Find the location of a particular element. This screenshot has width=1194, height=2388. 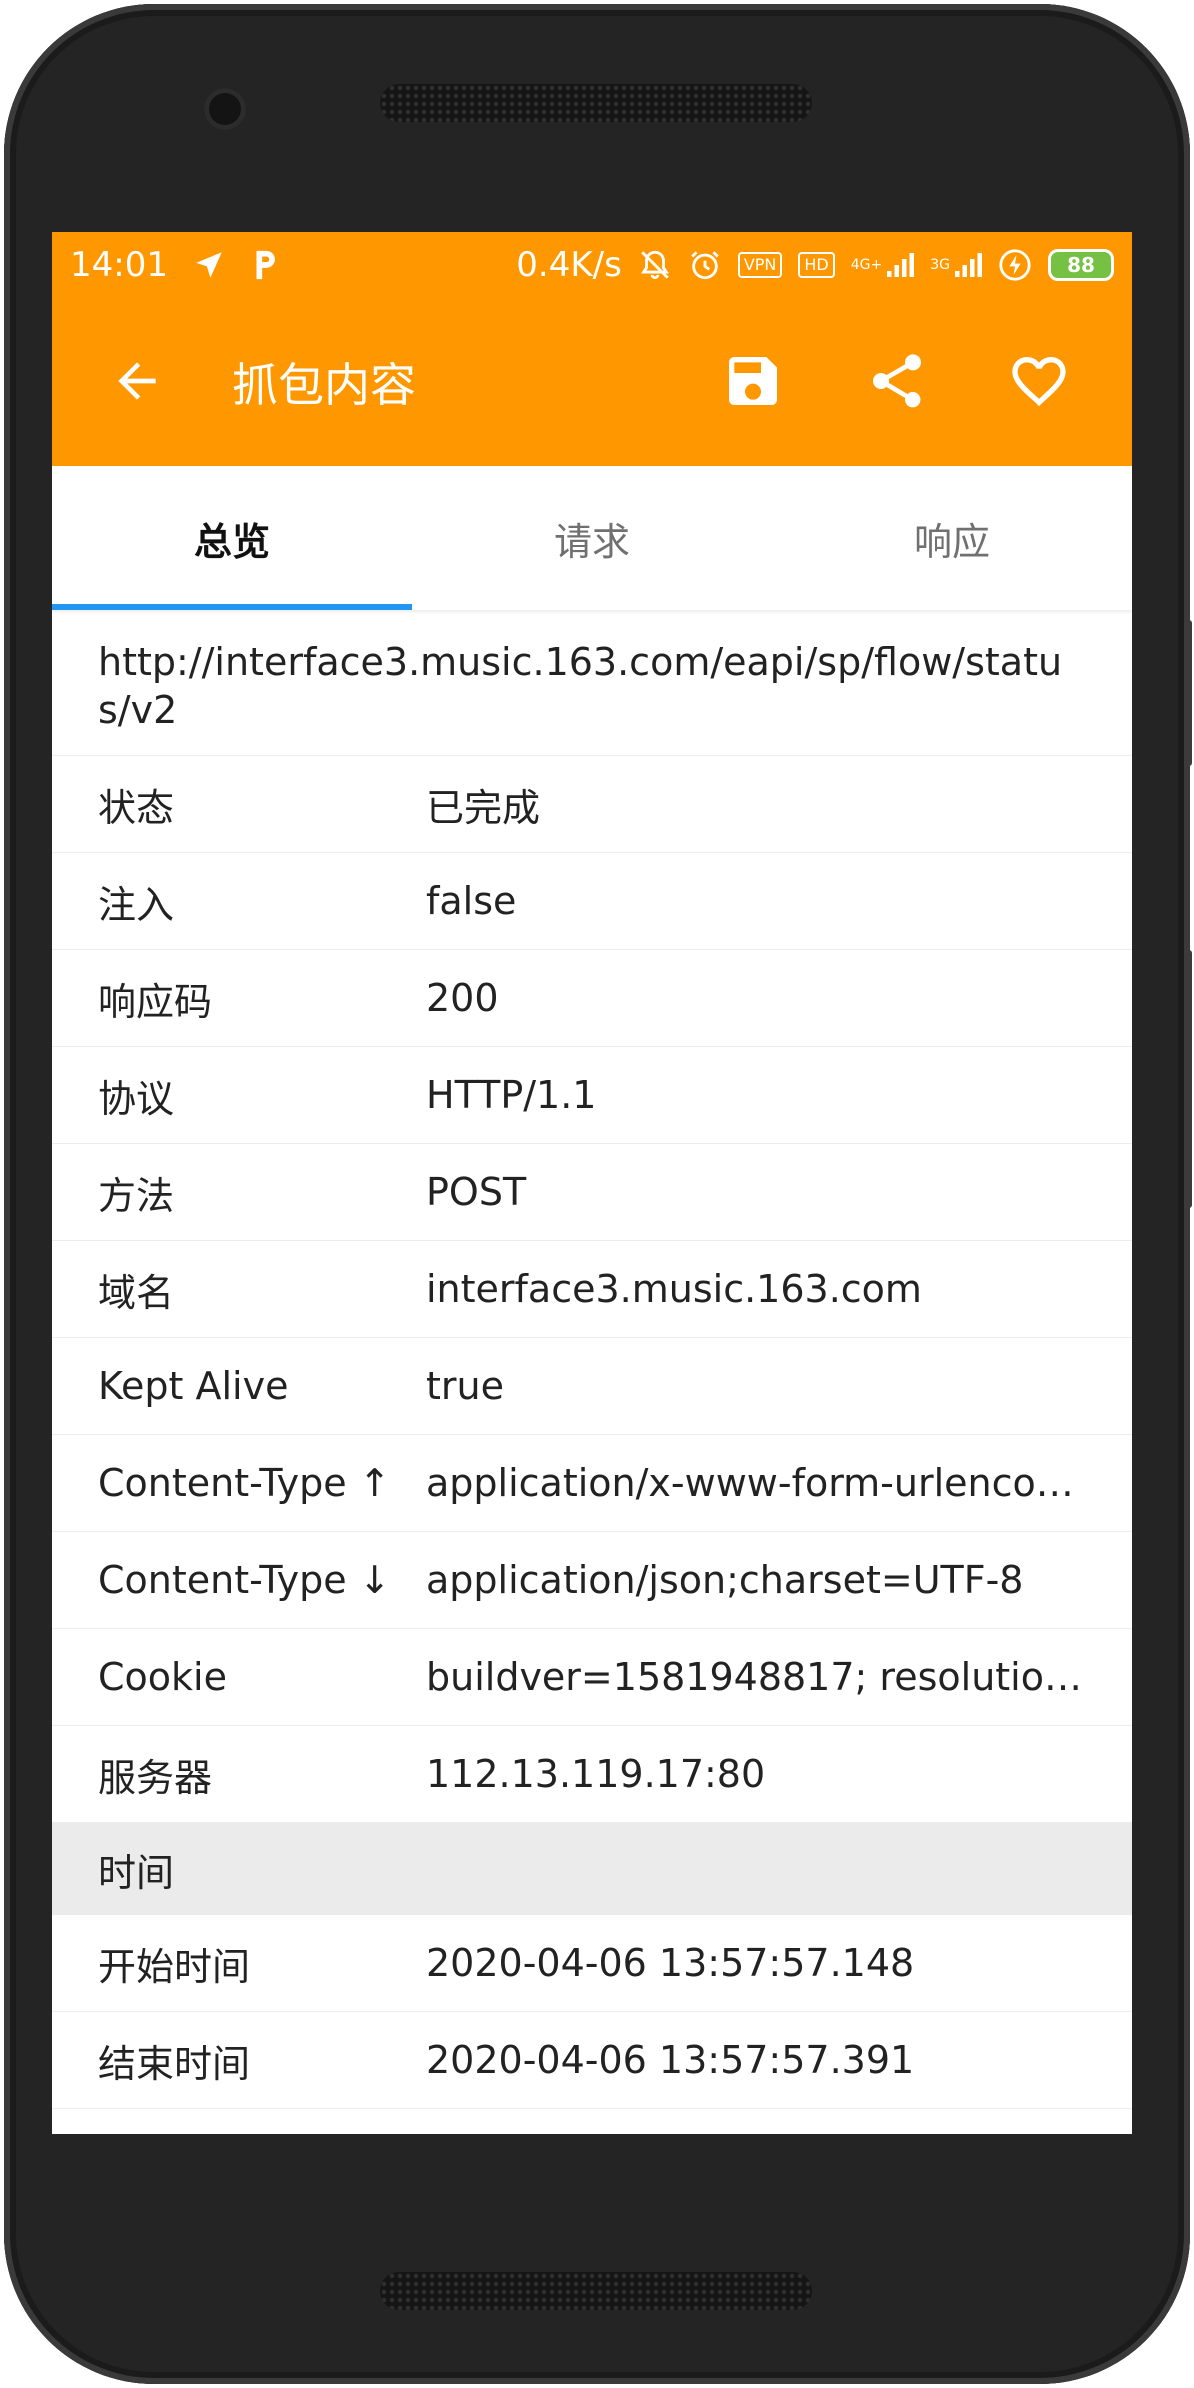

row-value: 2020-04-06 13:57:57.148 is located at coordinates (670, 1963).